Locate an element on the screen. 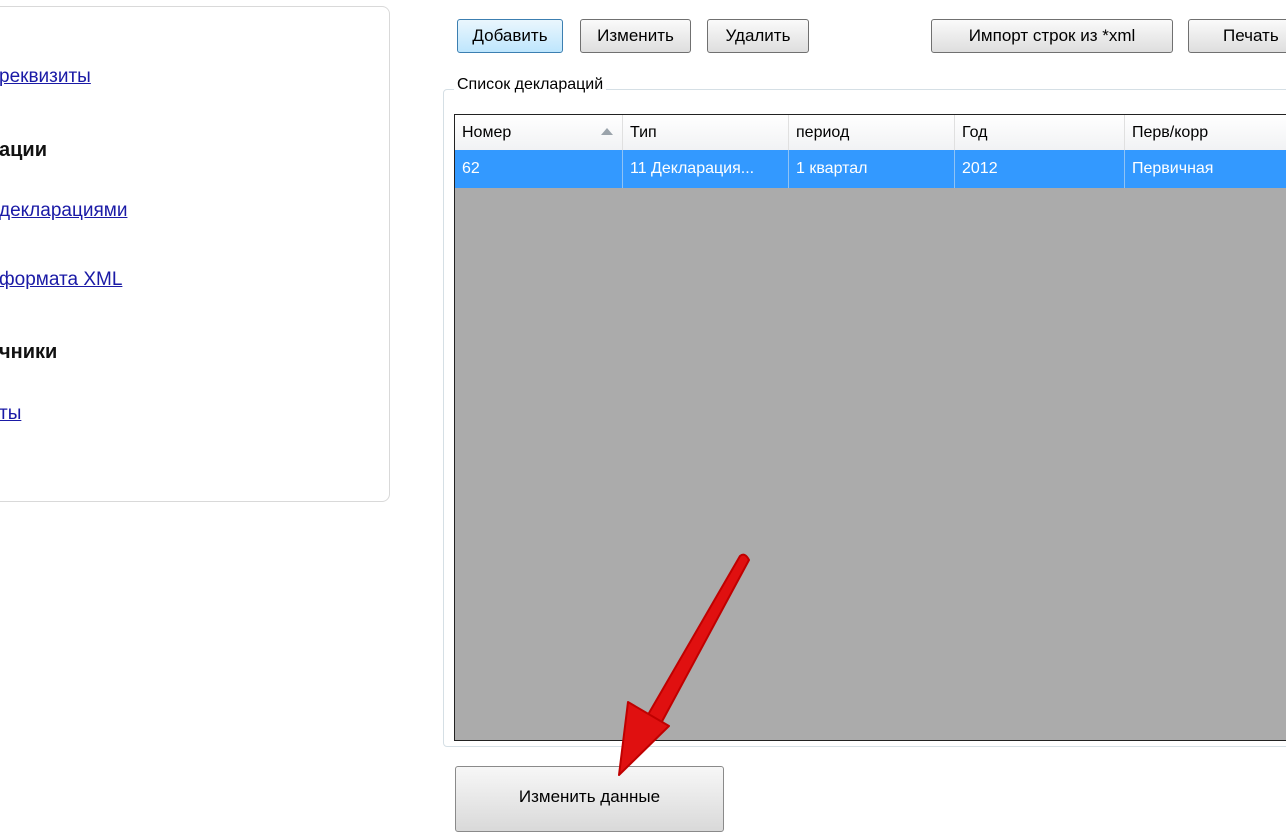 The image size is (1286, 832). nav-link-declarations: декларациями is located at coordinates (63, 211).